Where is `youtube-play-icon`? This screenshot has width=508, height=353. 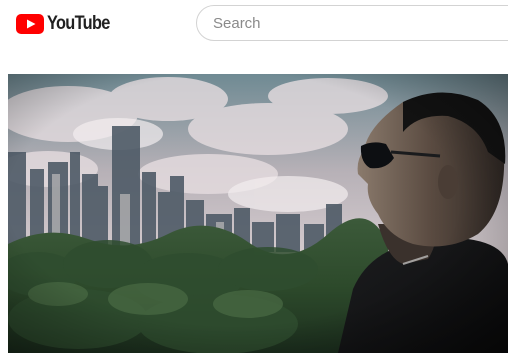 youtube-play-icon is located at coordinates (30, 24).